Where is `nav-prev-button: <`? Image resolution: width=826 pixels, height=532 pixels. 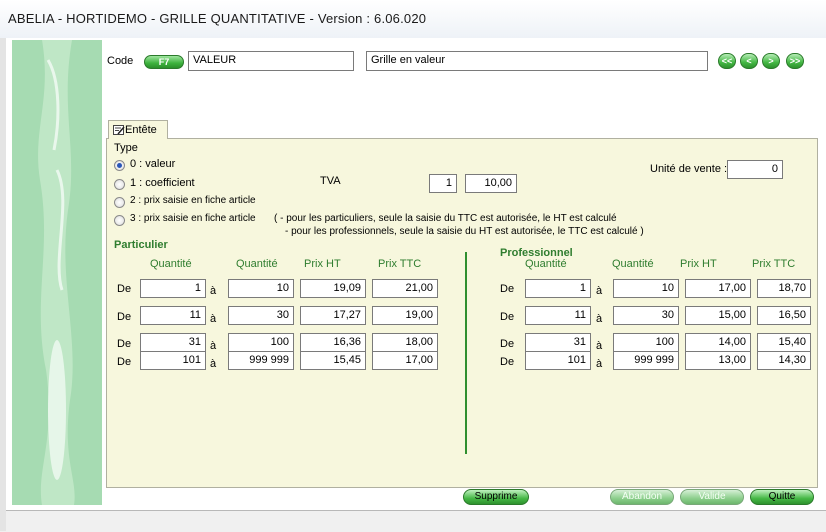 nav-prev-button: < is located at coordinates (749, 61).